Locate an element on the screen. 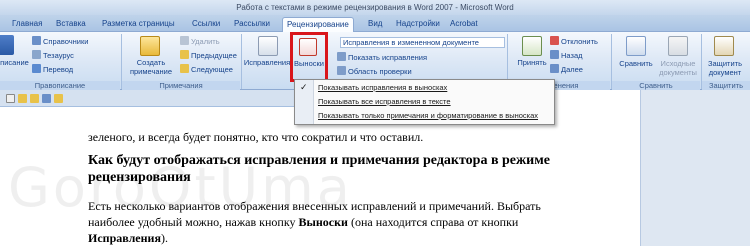  show-markup-button: Показать исправления is located at coordinates (382, 57).